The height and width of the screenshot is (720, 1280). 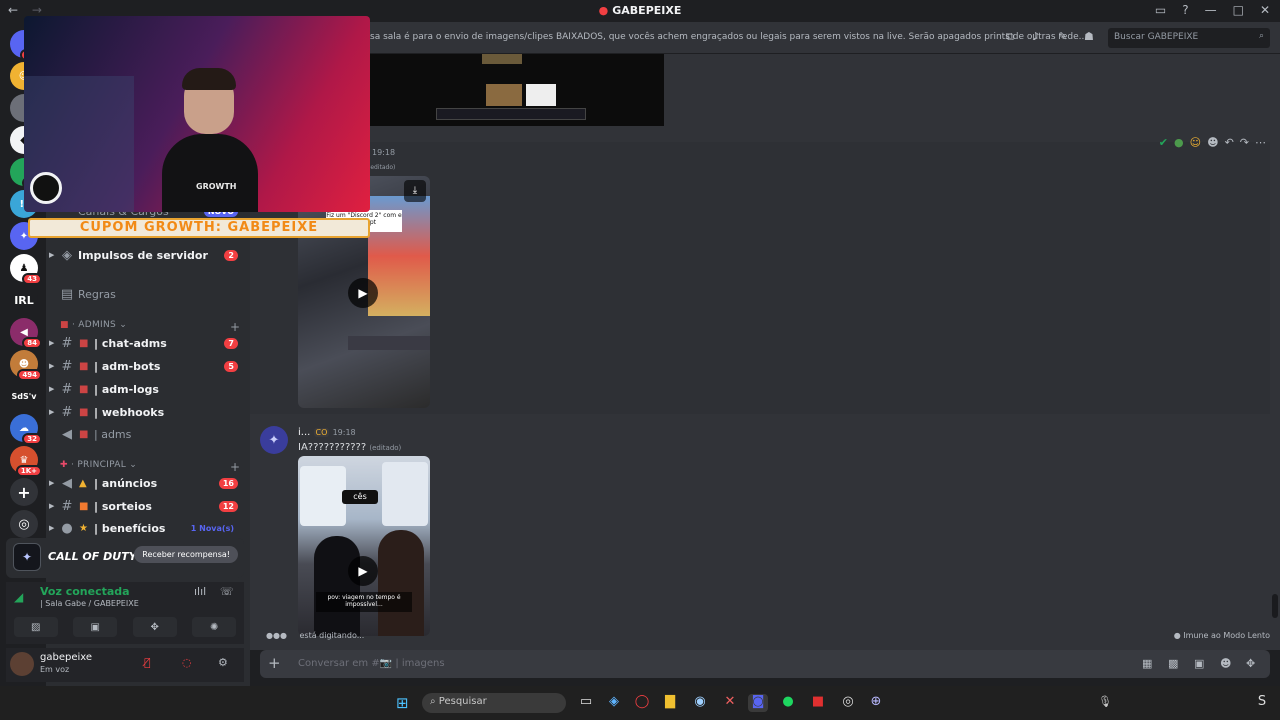 I want to click on channel-sorteios: ▶ # ■ | sorteios 12, so click(x=148, y=506).